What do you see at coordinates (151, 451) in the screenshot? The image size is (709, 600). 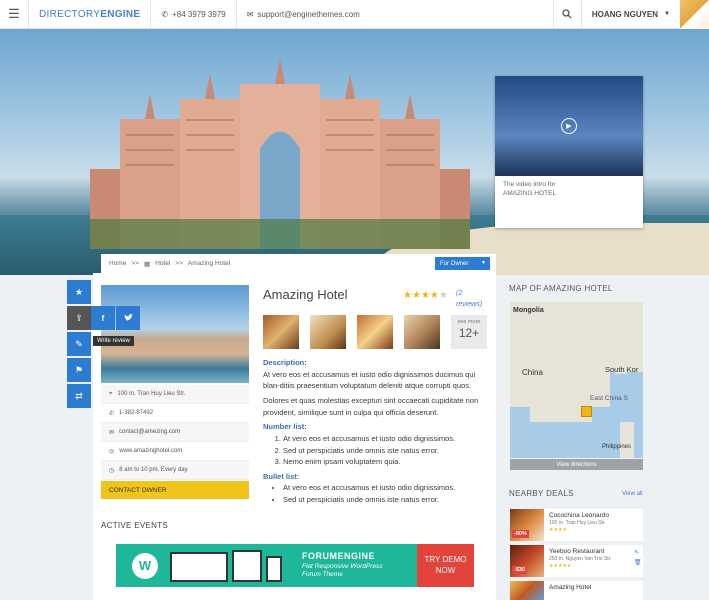 I see `website-text: www.amazinghotel.com` at bounding box center [151, 451].